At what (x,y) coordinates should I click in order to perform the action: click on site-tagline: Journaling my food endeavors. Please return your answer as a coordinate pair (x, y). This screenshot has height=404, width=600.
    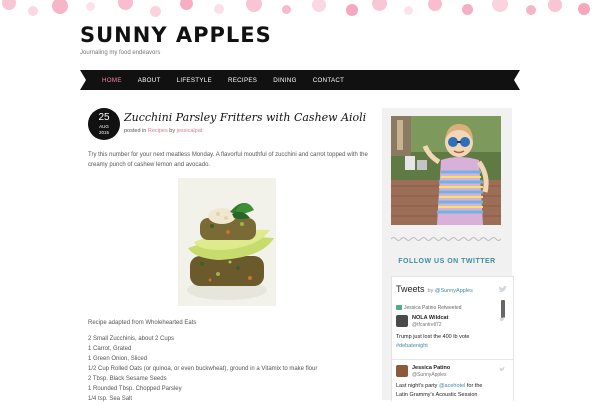
    Looking at the image, I should click on (120, 53).